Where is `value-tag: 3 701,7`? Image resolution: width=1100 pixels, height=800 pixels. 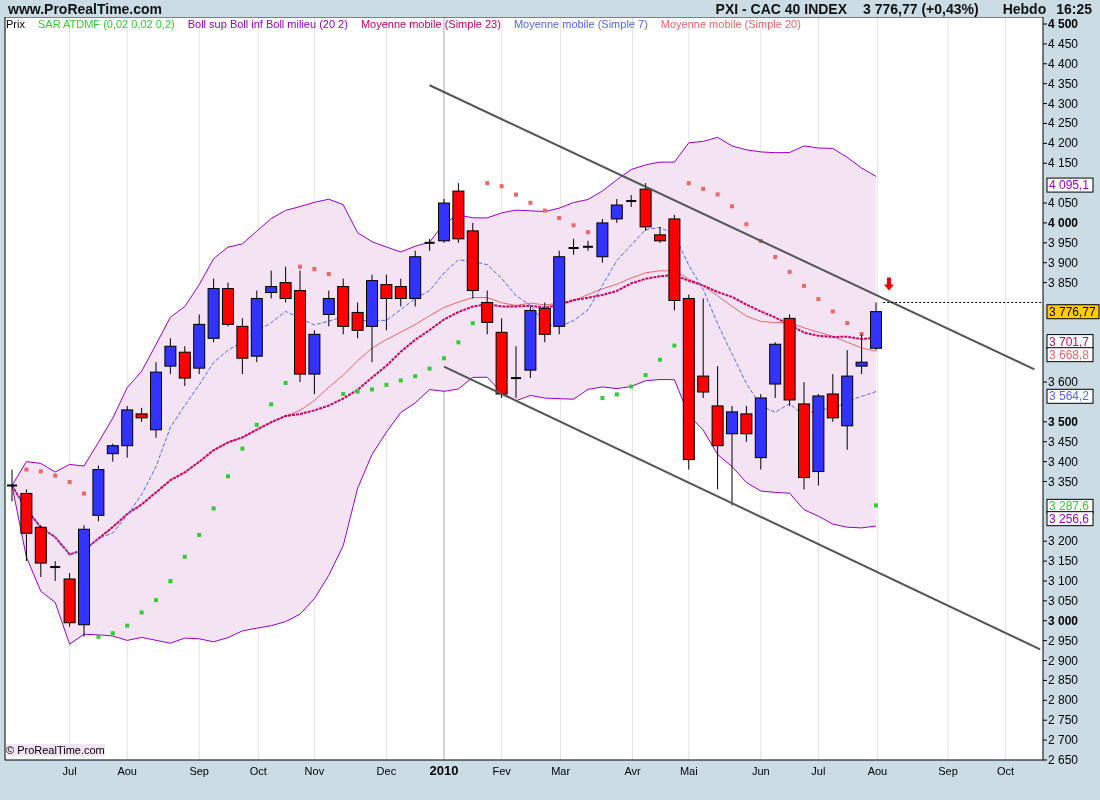 value-tag: 3 701,7 is located at coordinates (1070, 342).